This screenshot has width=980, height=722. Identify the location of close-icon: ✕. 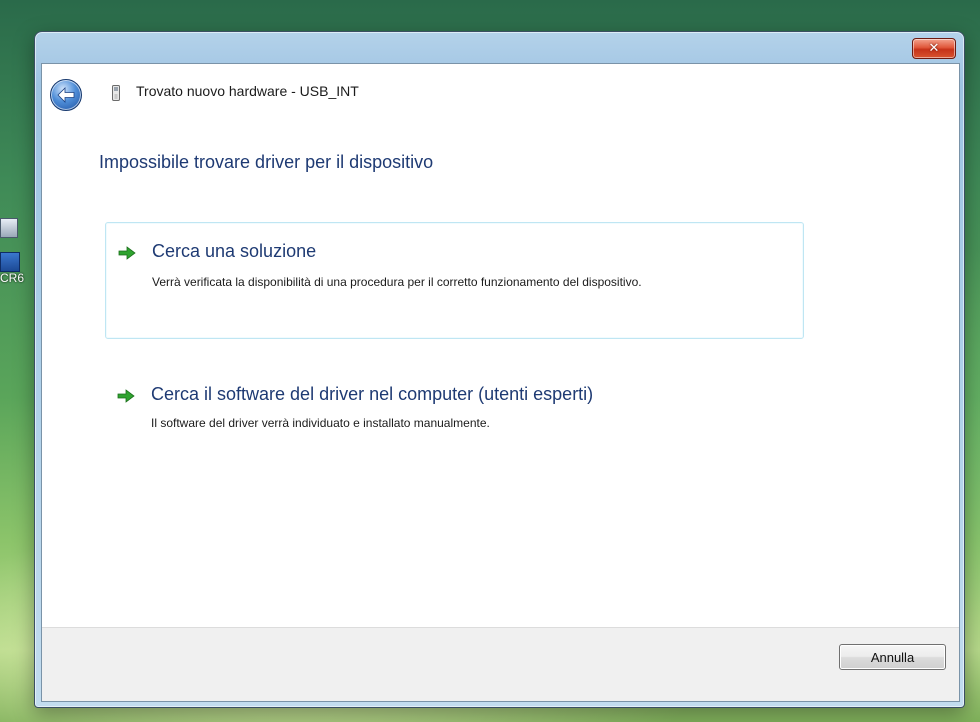
(934, 48).